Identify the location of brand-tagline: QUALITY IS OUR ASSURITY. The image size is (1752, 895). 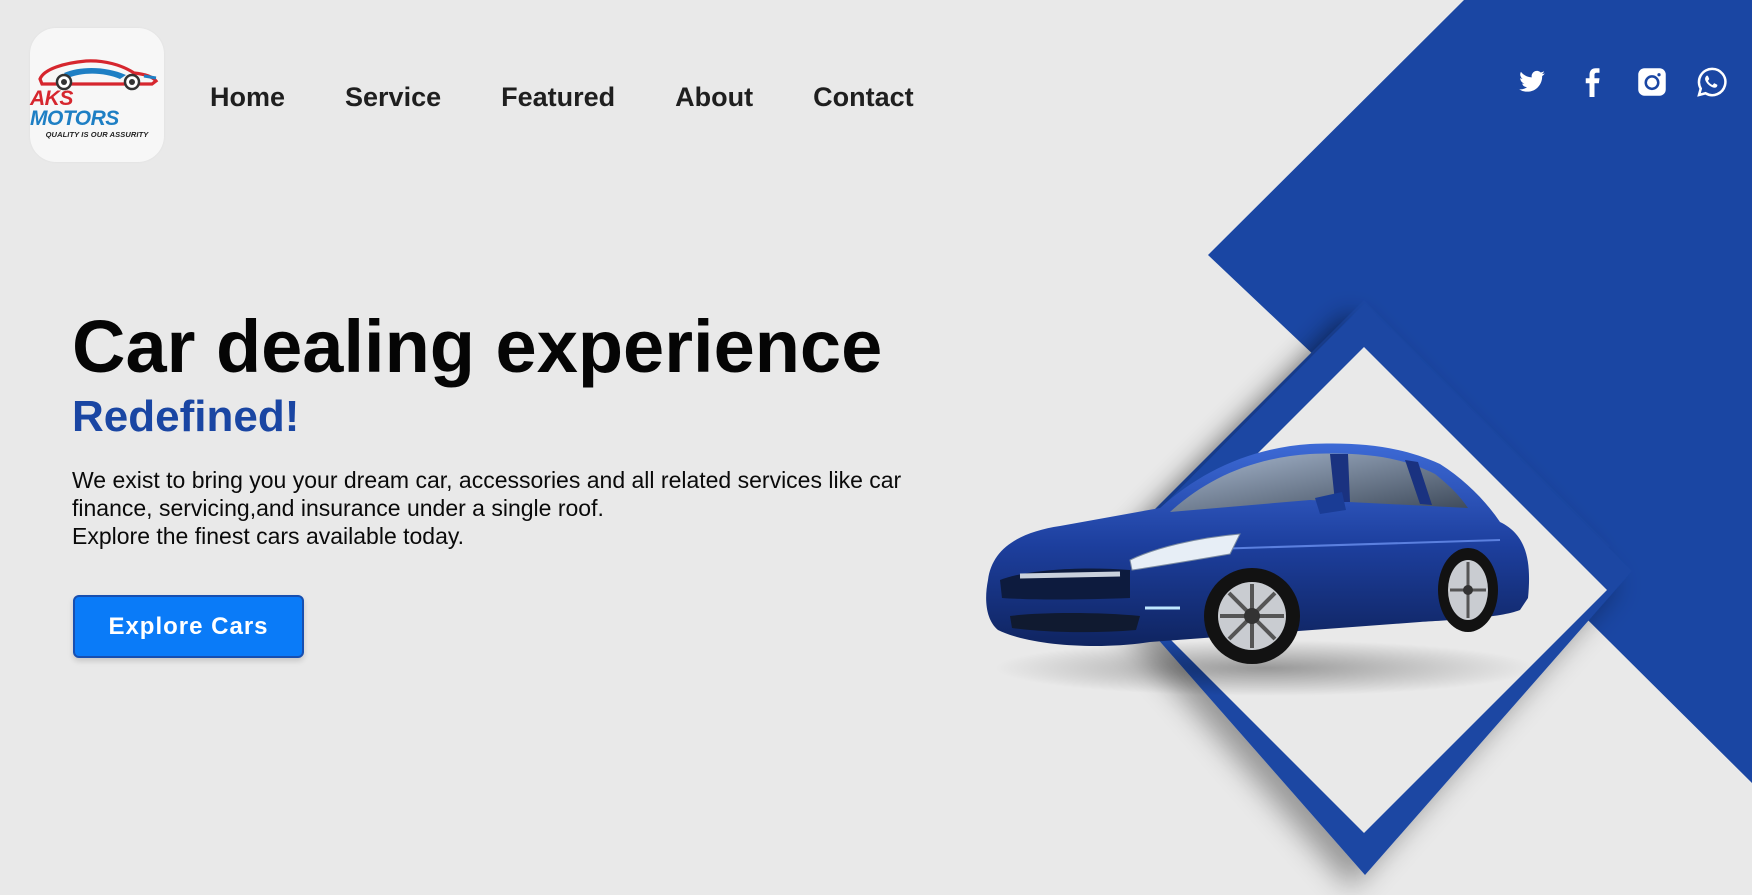
(97, 134).